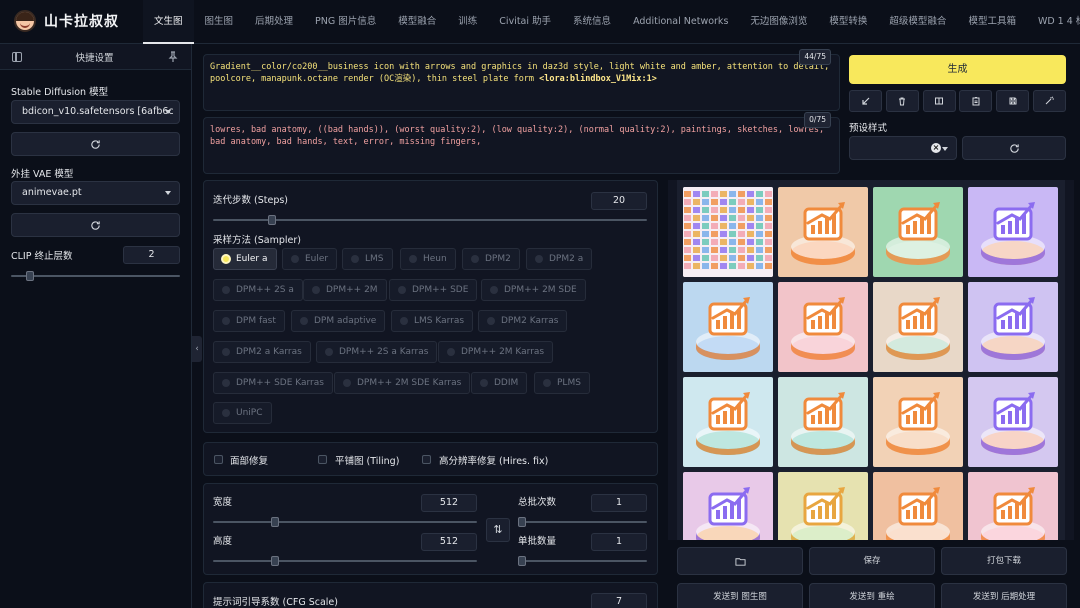 This screenshot has width=1080, height=608. What do you see at coordinates (274, 22) in the screenshot?
I see `tab: 后期处理` at bounding box center [274, 22].